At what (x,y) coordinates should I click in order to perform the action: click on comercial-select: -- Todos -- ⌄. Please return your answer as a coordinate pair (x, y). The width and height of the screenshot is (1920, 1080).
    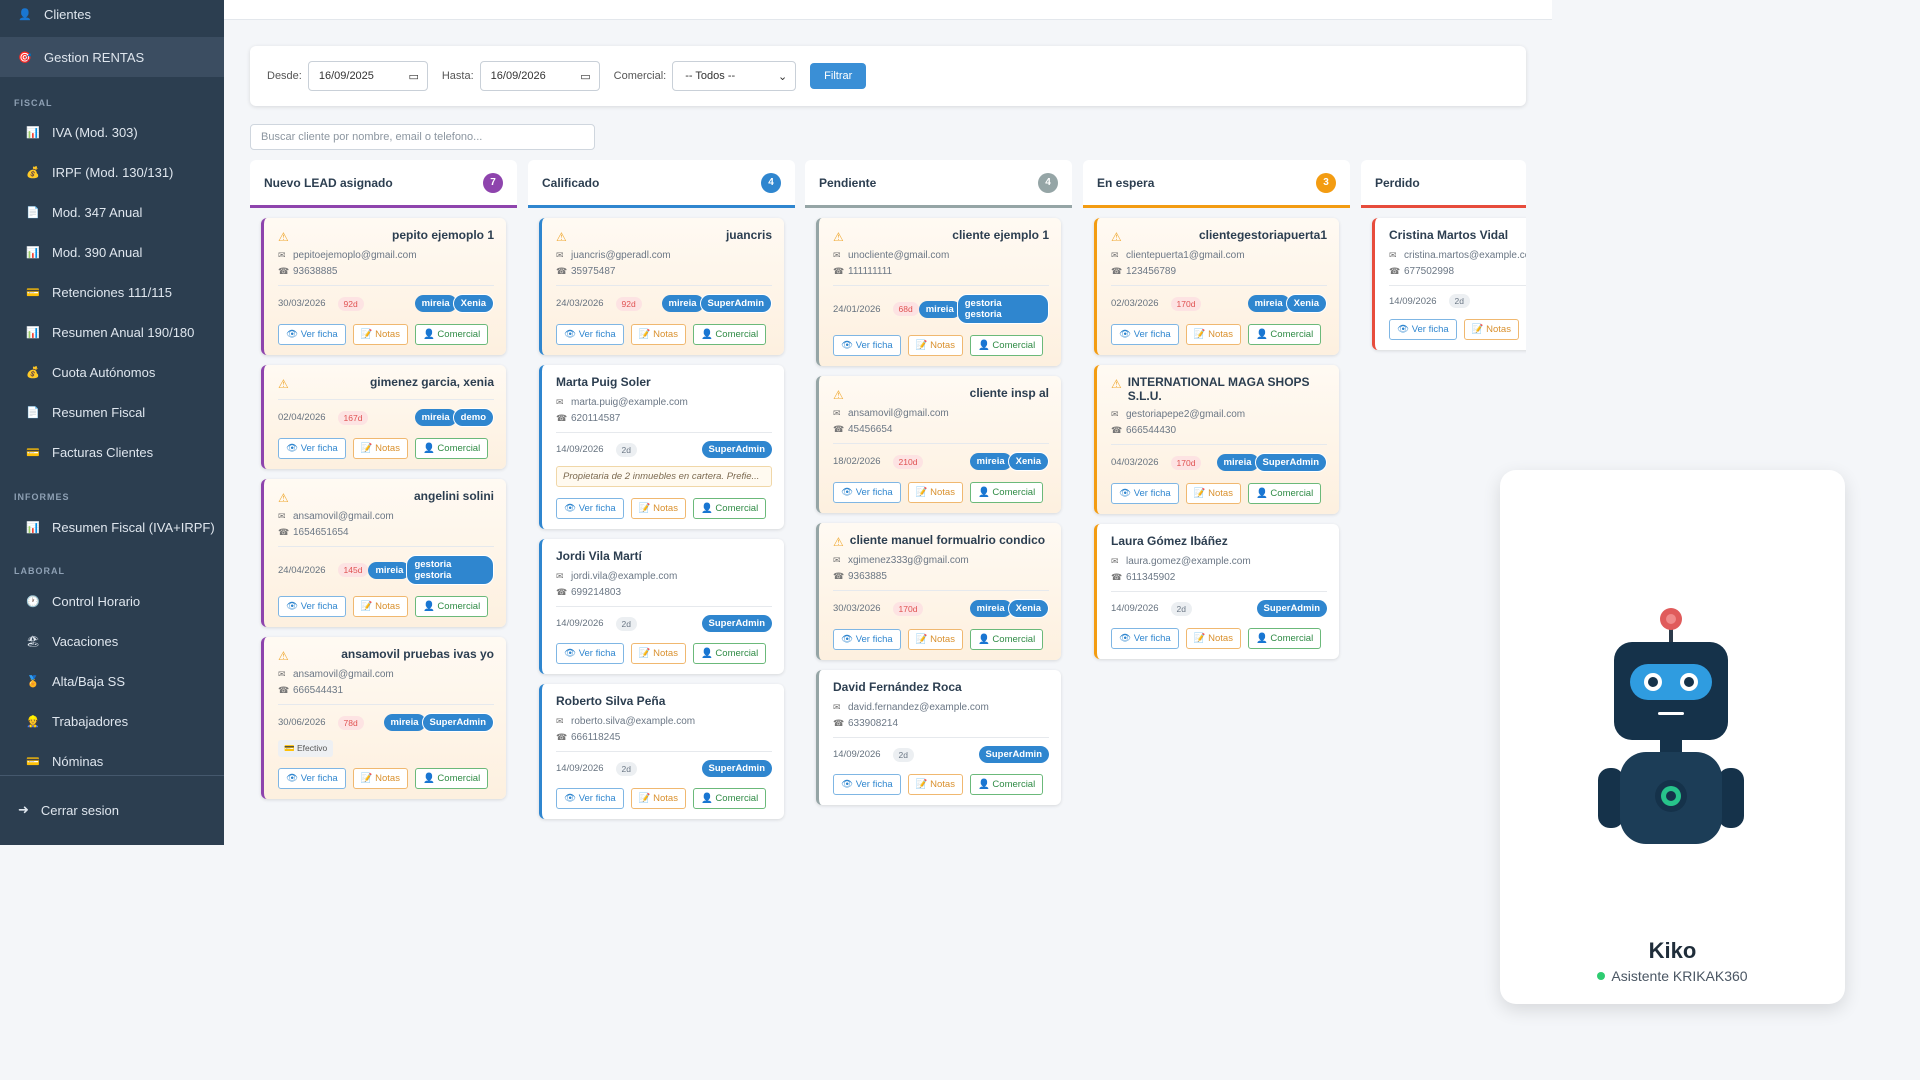
    Looking at the image, I should click on (734, 76).